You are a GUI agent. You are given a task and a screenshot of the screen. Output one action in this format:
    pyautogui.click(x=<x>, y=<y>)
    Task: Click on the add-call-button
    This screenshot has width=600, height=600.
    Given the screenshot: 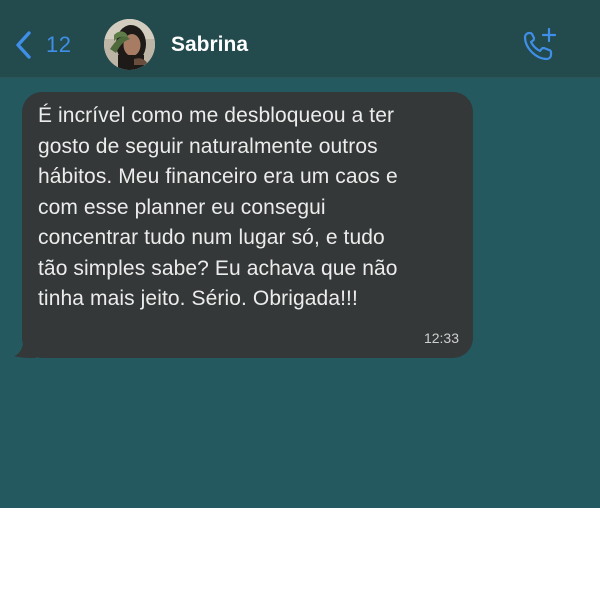 What is the action you would take?
    pyautogui.click(x=540, y=45)
    